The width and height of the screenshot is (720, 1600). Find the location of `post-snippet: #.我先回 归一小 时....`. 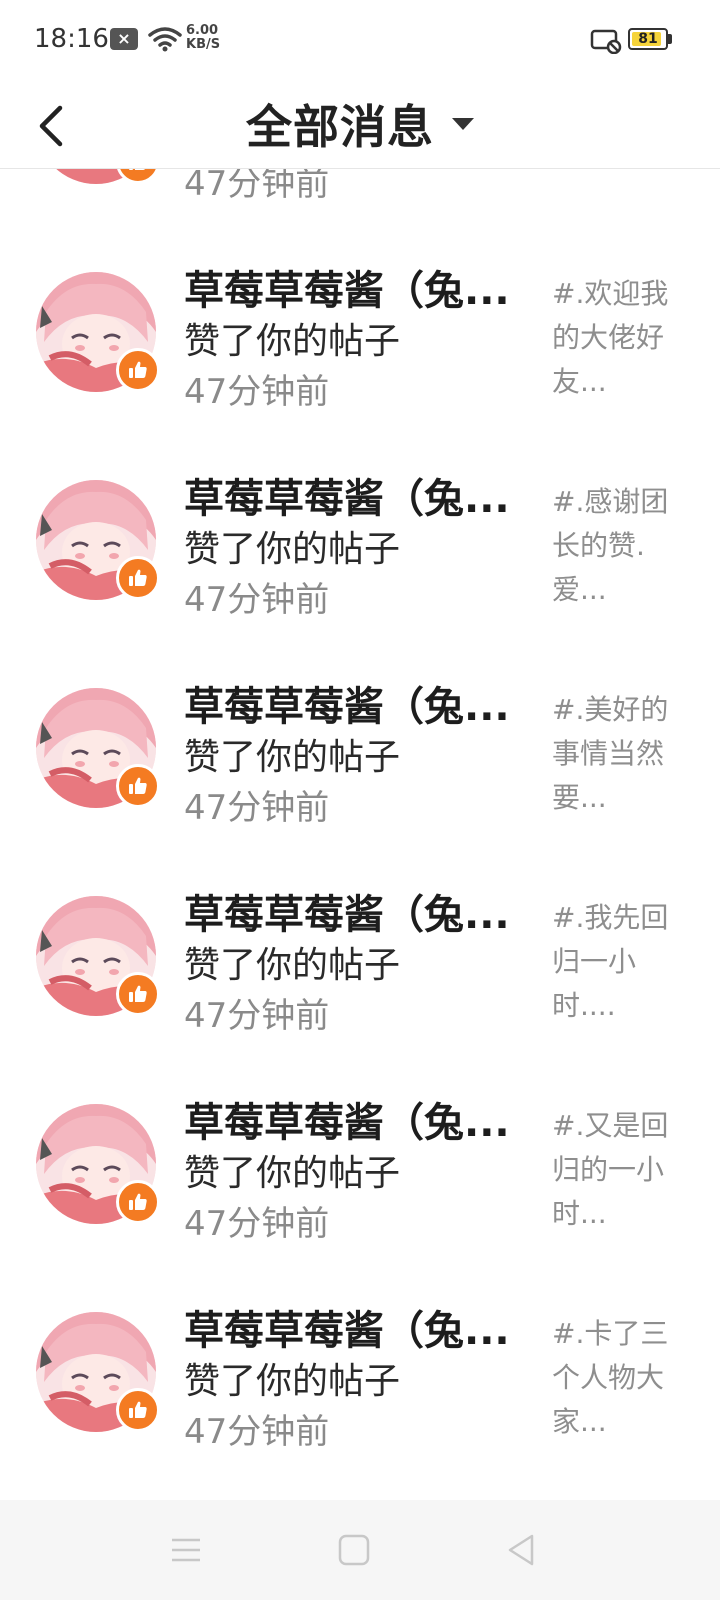

post-snippet: #.我先回 归一小 时.... is located at coordinates (615, 962).